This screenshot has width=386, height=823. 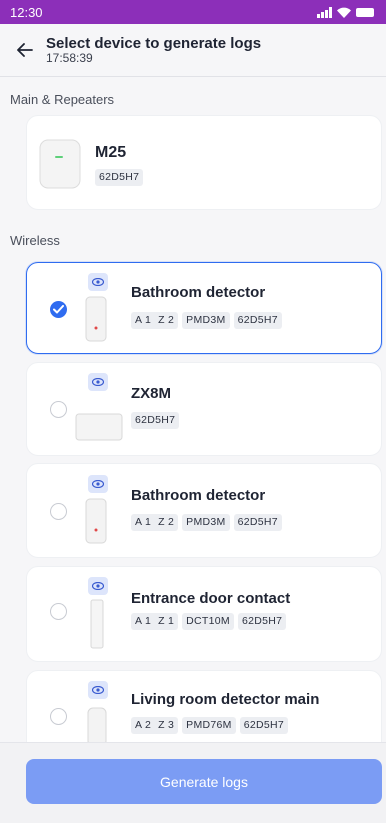 I want to click on page-title: Select device to generate logs, so click(x=154, y=43).